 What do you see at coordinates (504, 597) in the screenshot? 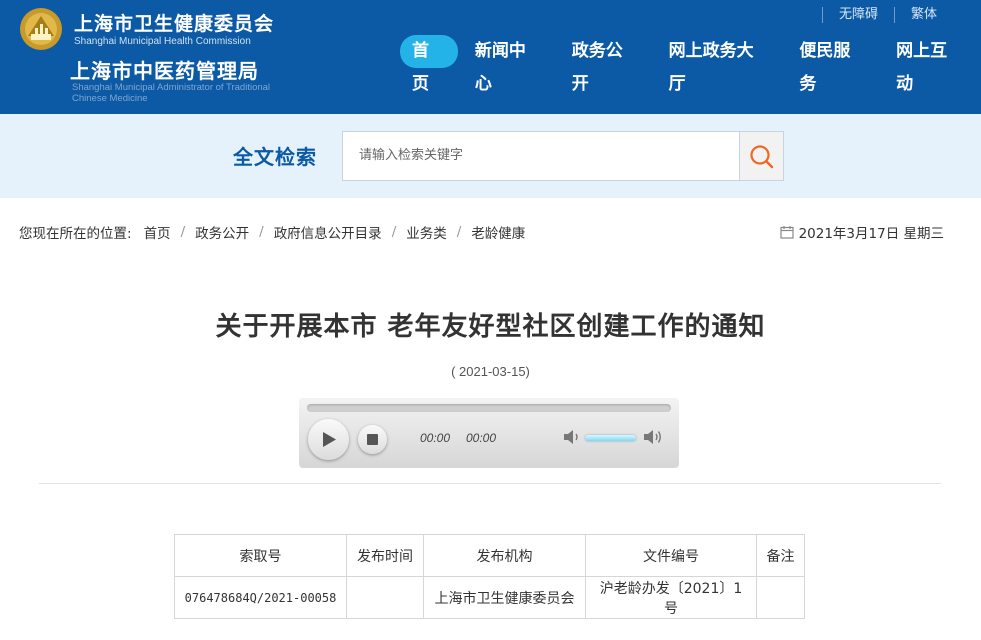
I see `table-cell-publisher: 上海市卫生健康委员会` at bounding box center [504, 597].